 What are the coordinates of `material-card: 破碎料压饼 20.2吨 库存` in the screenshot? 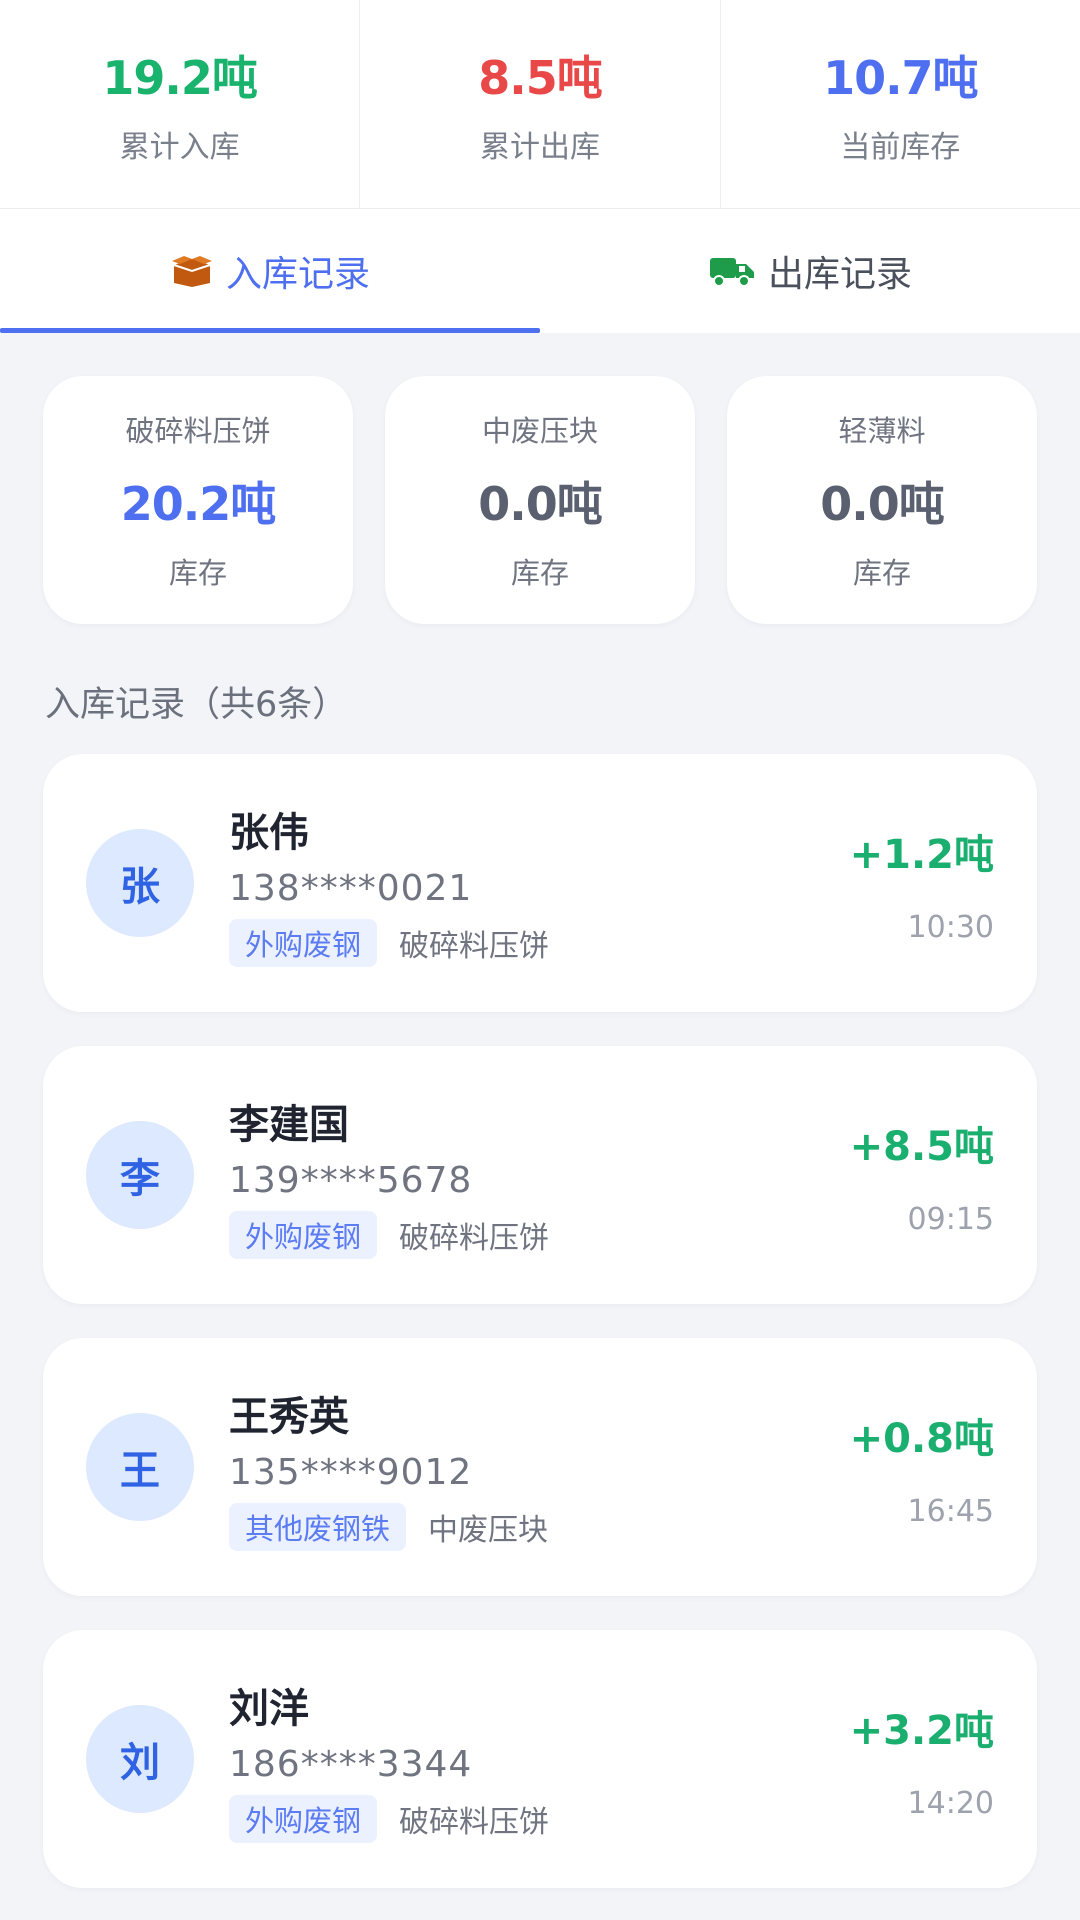 It's located at (198, 500).